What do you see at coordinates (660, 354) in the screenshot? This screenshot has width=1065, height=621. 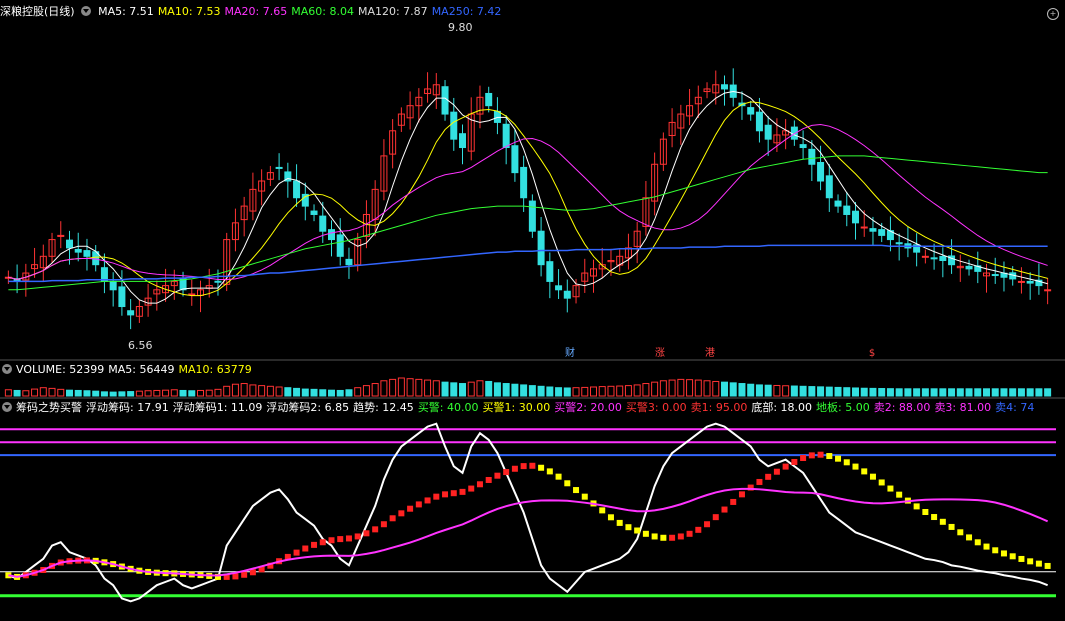 I see `event-tag-rise: 涨` at bounding box center [660, 354].